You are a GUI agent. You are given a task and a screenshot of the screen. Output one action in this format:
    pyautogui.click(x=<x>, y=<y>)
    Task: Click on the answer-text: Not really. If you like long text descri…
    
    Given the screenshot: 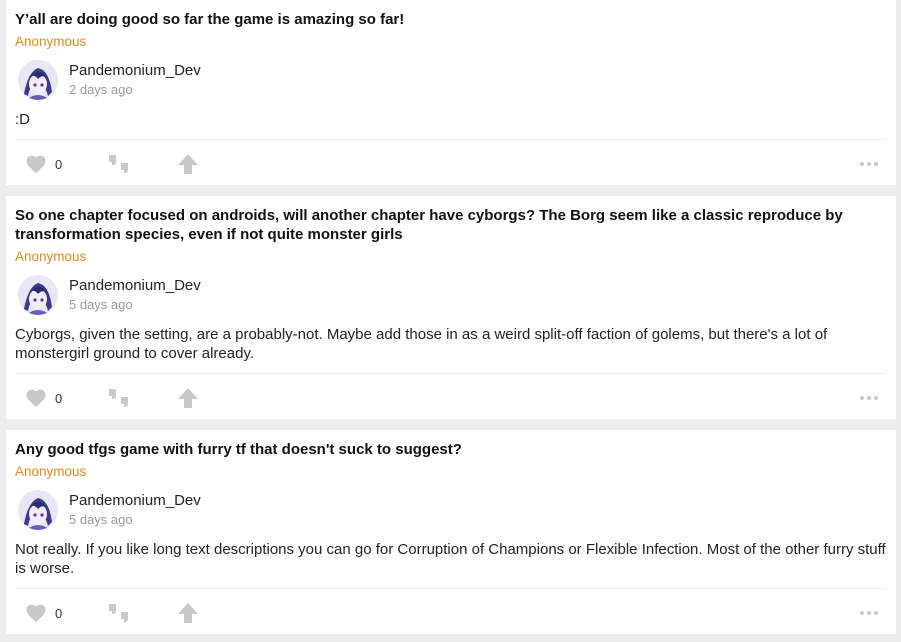 What is the action you would take?
    pyautogui.click(x=450, y=559)
    